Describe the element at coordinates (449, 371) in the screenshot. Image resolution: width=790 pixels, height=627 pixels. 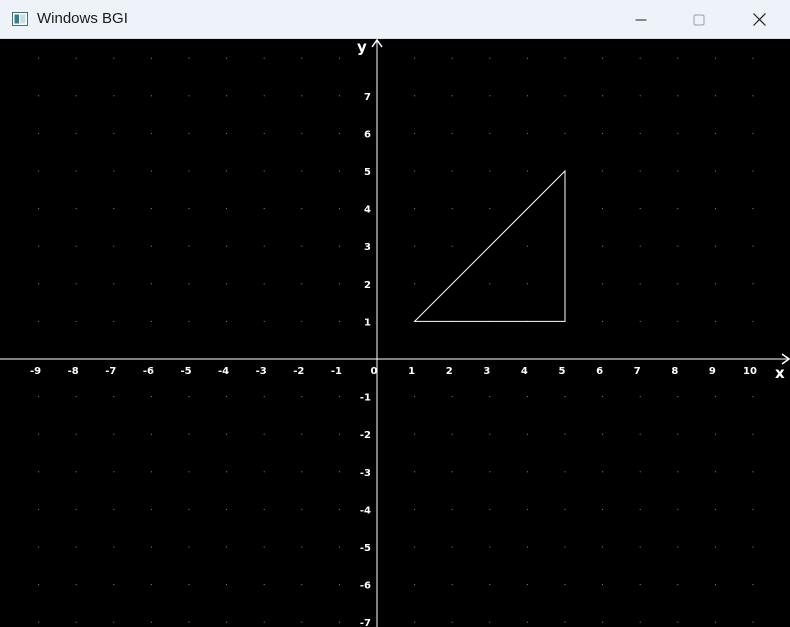
I see `x-tick-label: 2` at that location.